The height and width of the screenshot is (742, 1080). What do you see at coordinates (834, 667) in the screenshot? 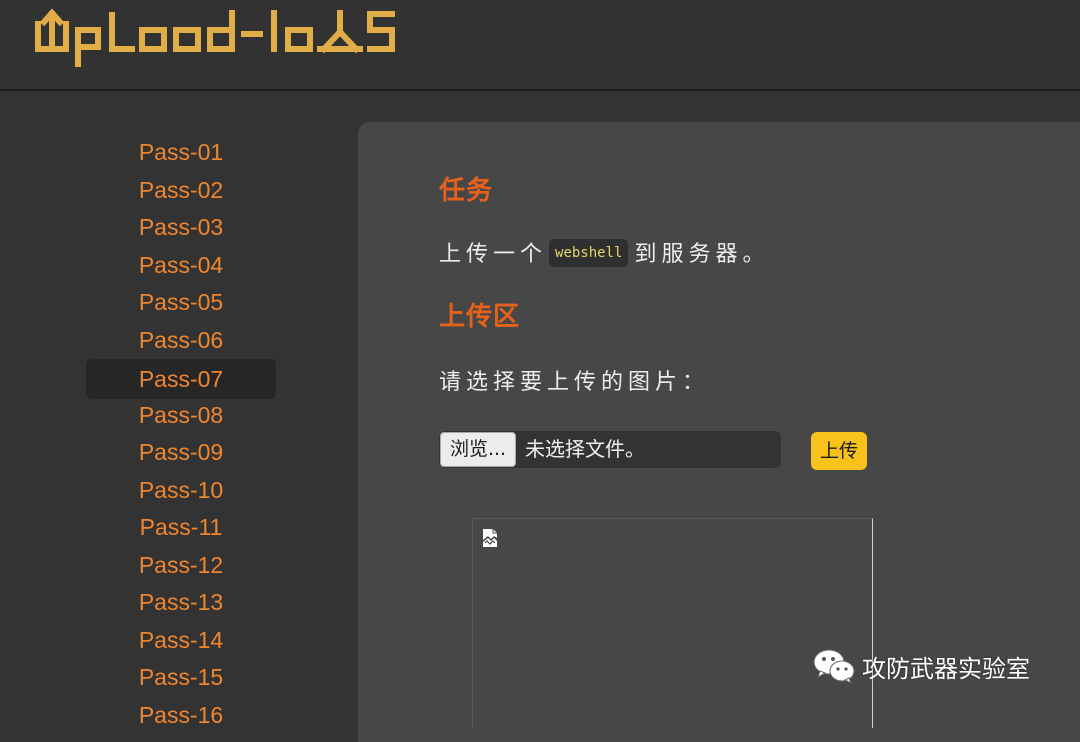
I see `wechat-icon` at bounding box center [834, 667].